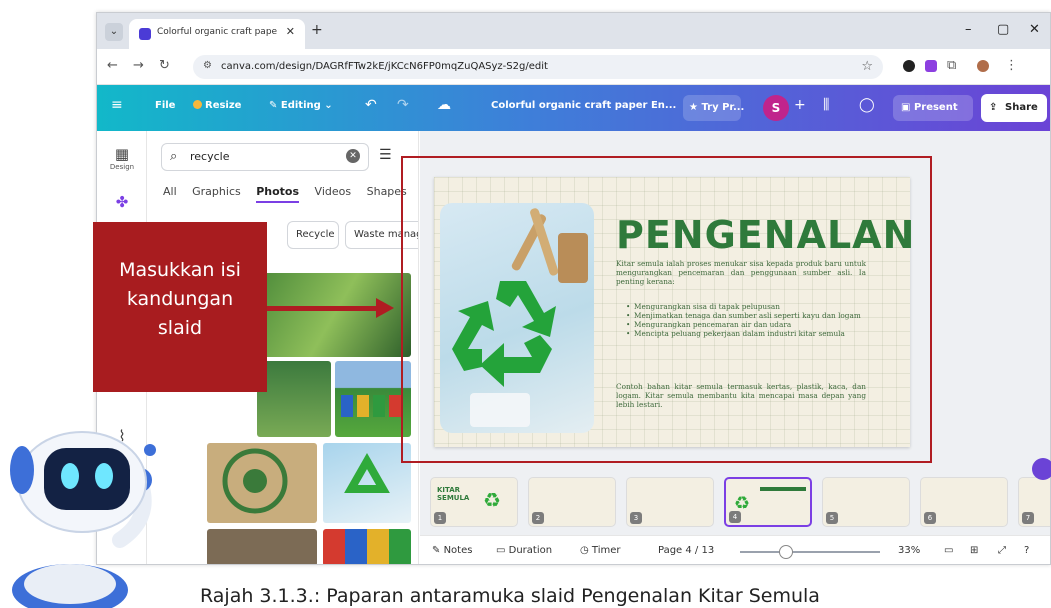  I want to click on thumbnail-title: KITAR SEMULA, so click(453, 494).